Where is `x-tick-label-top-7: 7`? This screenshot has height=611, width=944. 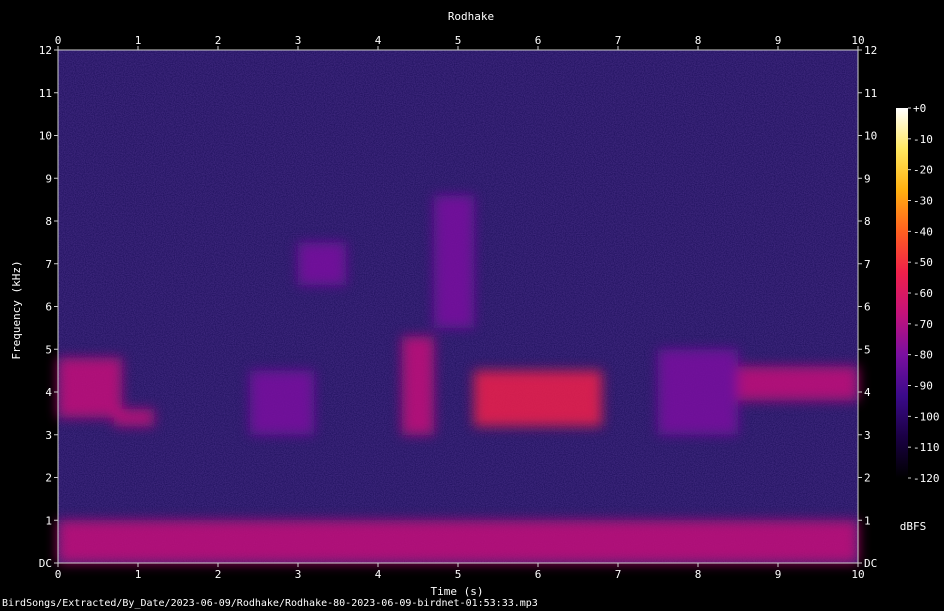
x-tick-label-top-7: 7 is located at coordinates (618, 40).